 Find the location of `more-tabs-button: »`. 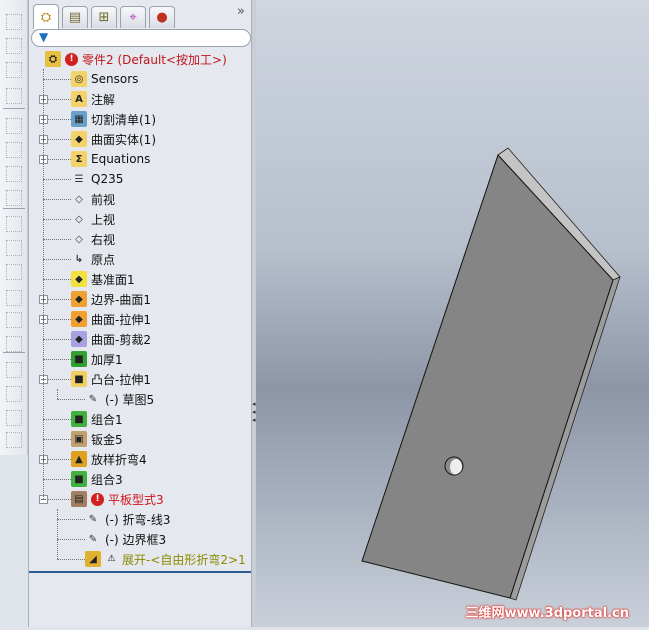

more-tabs-button: » is located at coordinates (241, 11).